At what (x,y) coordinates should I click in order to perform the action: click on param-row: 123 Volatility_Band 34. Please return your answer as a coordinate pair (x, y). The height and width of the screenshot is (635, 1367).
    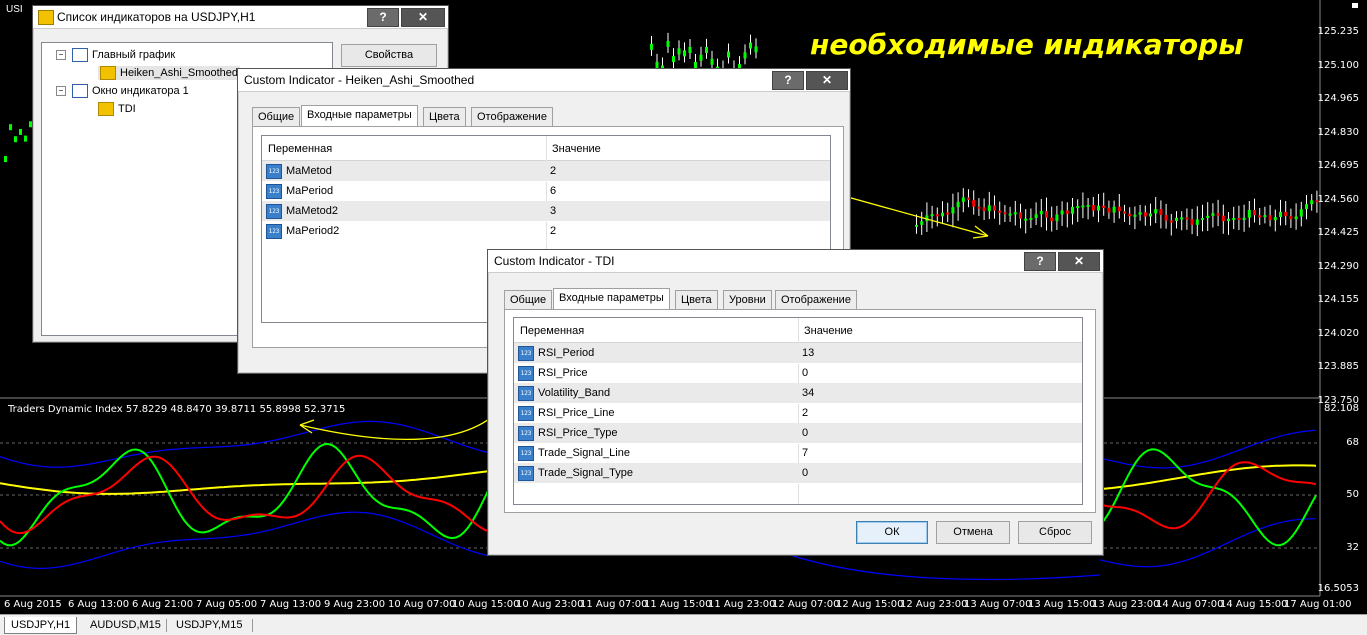
    Looking at the image, I should click on (798, 393).